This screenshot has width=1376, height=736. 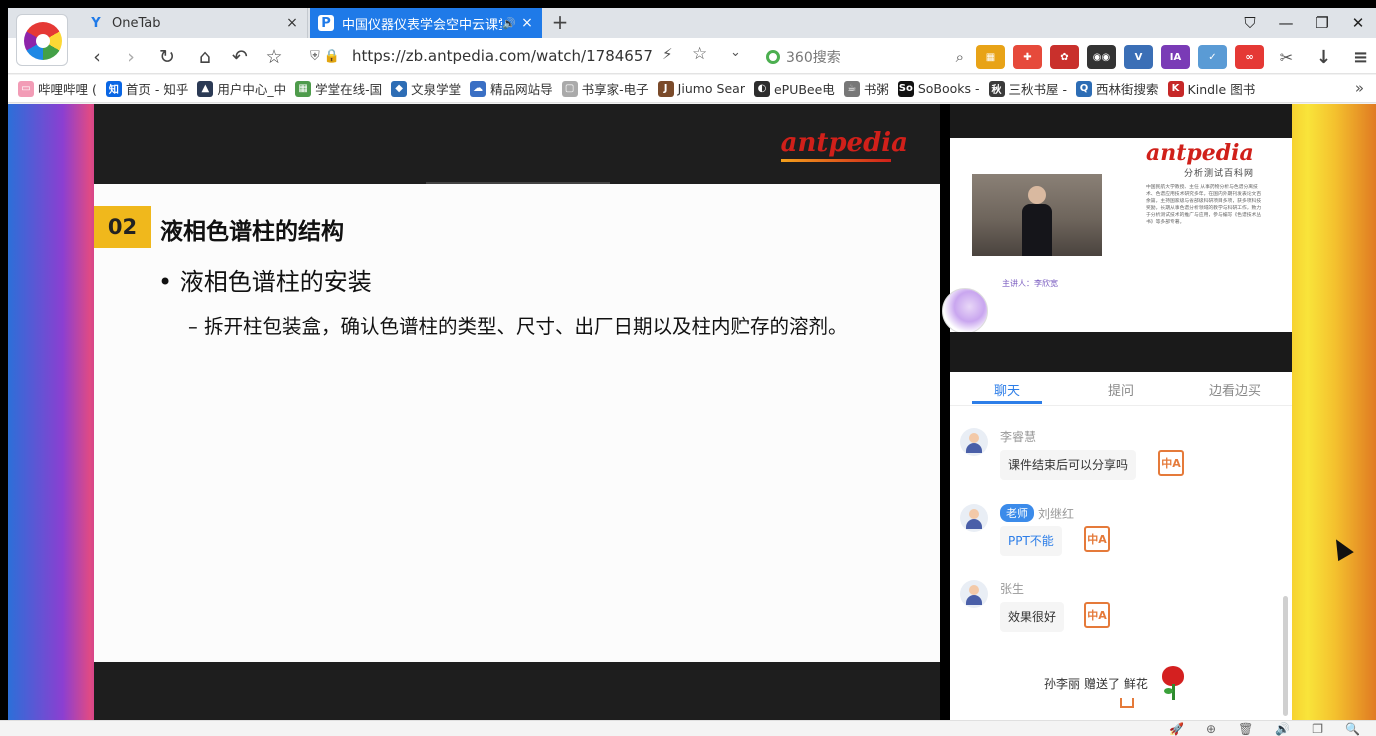 I want to click on tab-onetab: Y OneTab ×, so click(x=194, y=23).